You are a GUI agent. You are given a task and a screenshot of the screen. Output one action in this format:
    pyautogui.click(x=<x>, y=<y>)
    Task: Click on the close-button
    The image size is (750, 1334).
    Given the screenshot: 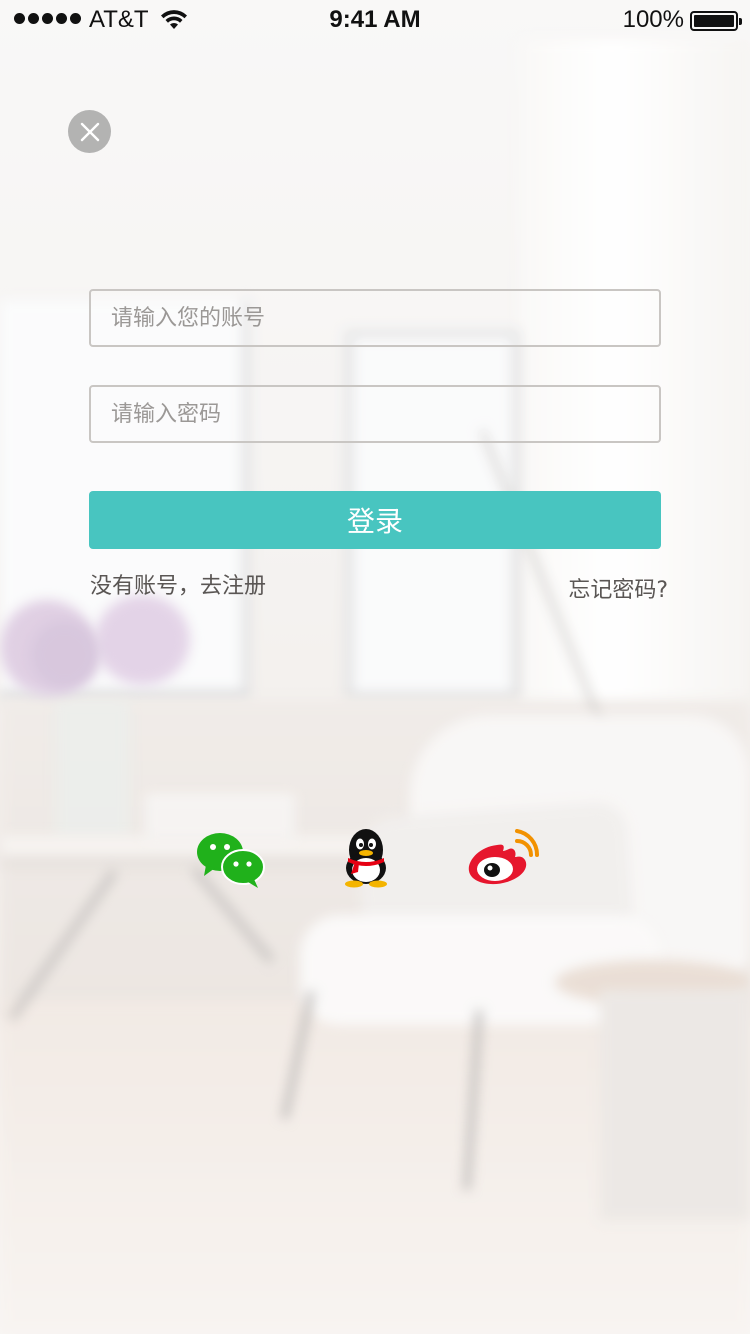 What is the action you would take?
    pyautogui.click(x=89, y=131)
    